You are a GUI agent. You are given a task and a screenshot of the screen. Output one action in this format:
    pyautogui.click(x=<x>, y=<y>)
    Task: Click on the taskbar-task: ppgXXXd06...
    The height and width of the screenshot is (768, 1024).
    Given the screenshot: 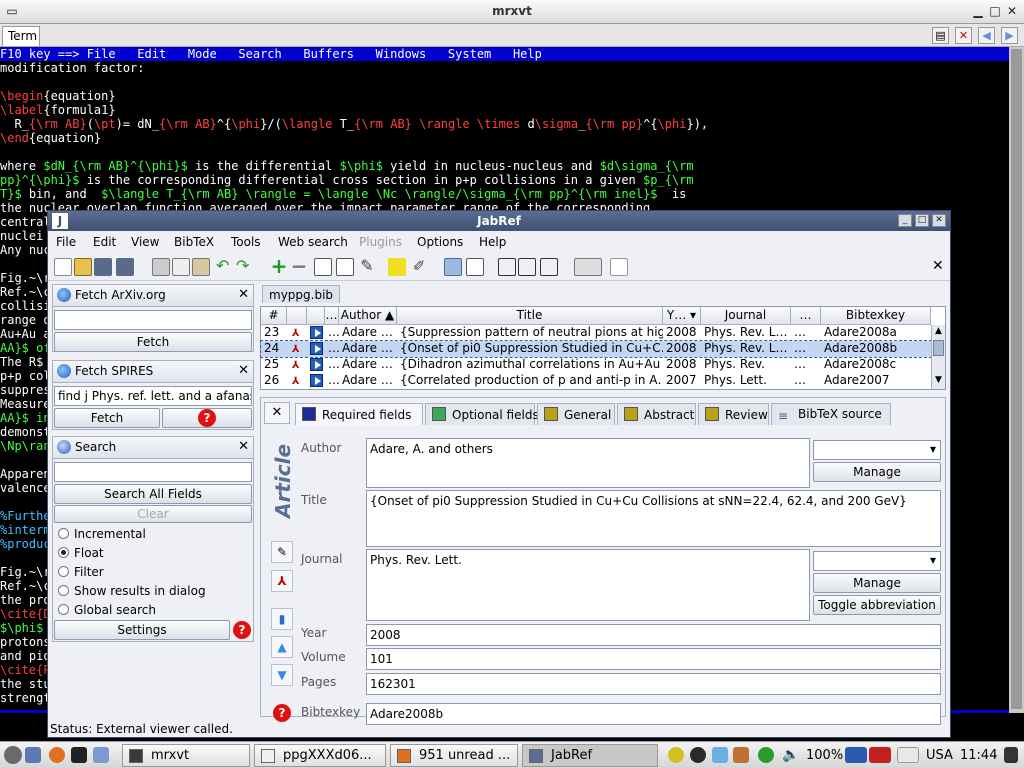 What is the action you would take?
    pyautogui.click(x=320, y=755)
    